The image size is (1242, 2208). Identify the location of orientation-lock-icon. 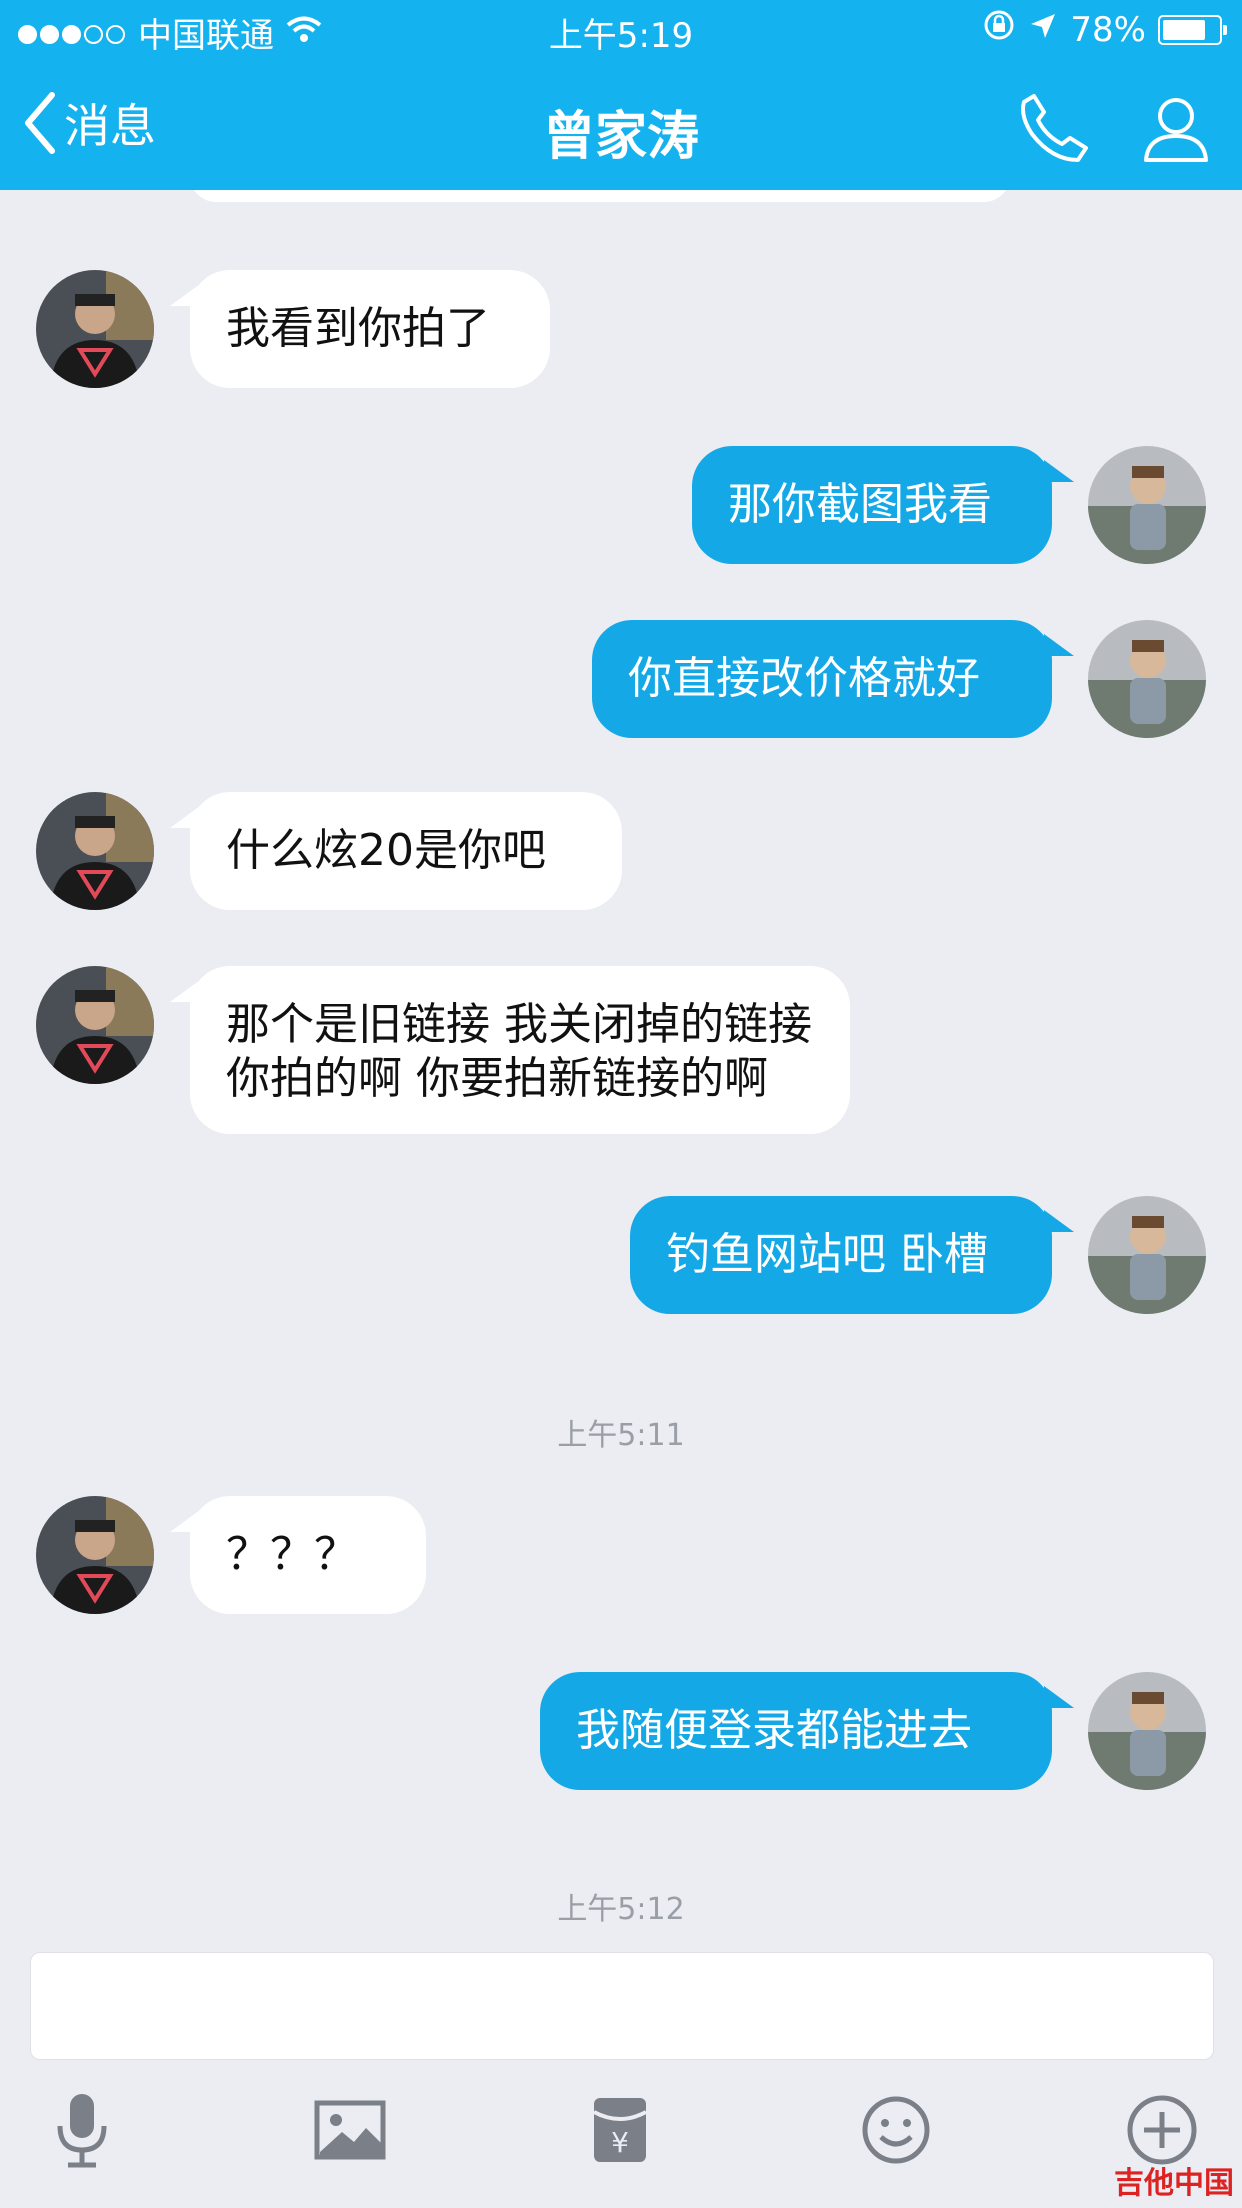
(999, 29).